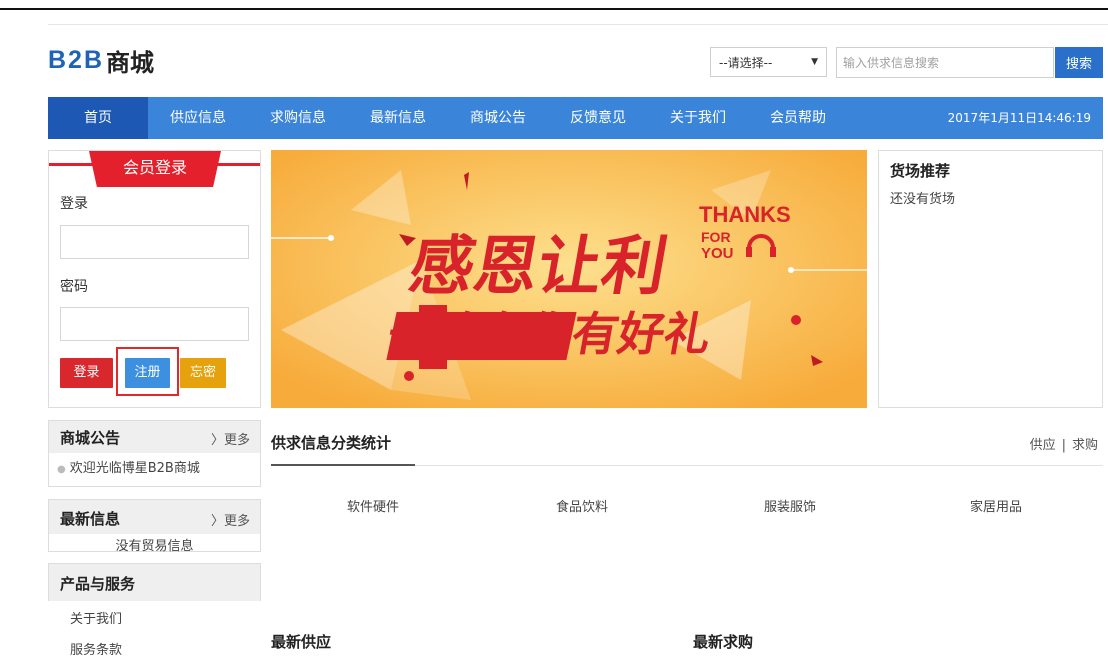 The width and height of the screenshot is (1108, 657). What do you see at coordinates (920, 171) in the screenshot?
I see `market-title: 货场推荐` at bounding box center [920, 171].